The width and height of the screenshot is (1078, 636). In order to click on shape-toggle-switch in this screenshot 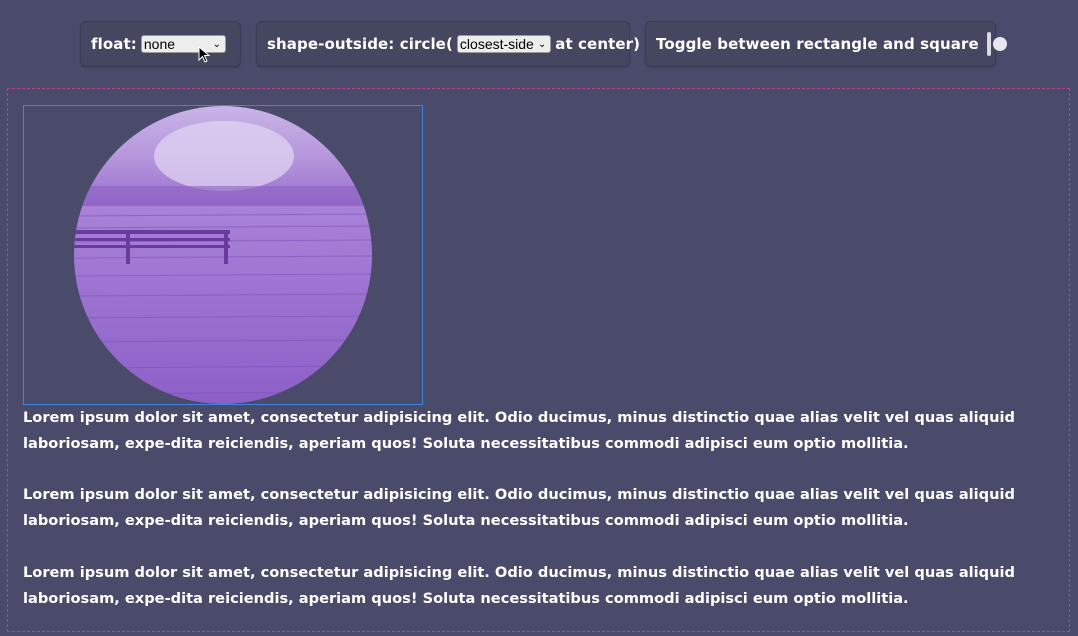, I will do `click(996, 44)`.